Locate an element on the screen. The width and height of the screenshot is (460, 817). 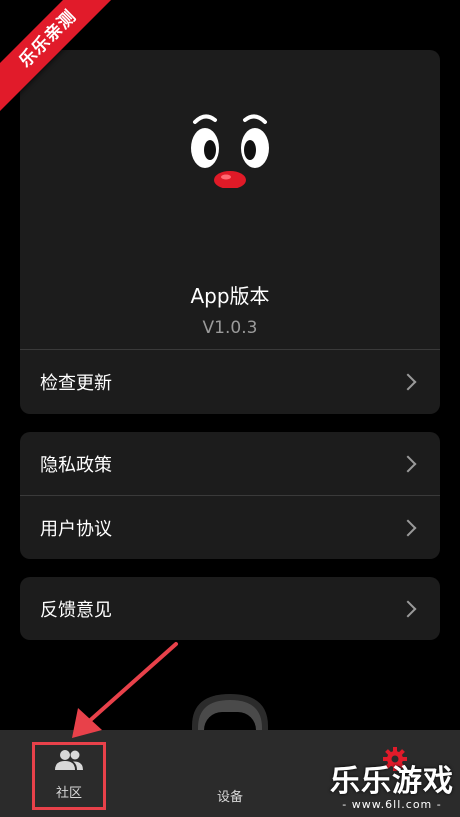
ribbon-text: 乐乐亲测 is located at coordinates (60, 57).